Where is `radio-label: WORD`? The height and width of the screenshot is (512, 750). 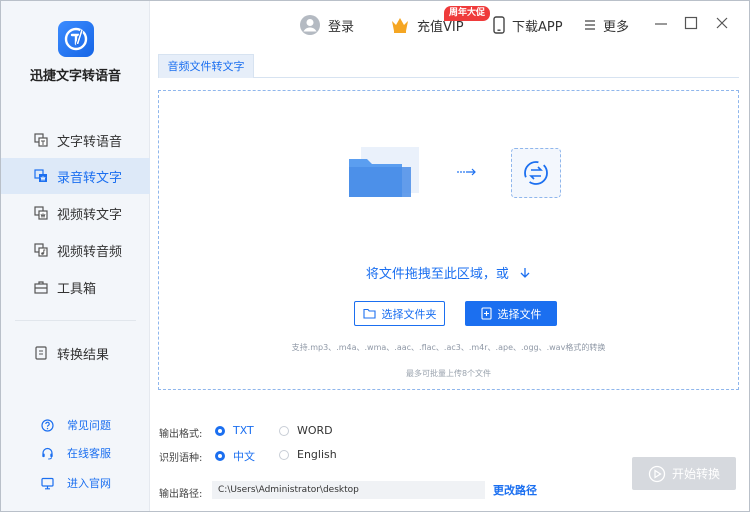 radio-label: WORD is located at coordinates (315, 430).